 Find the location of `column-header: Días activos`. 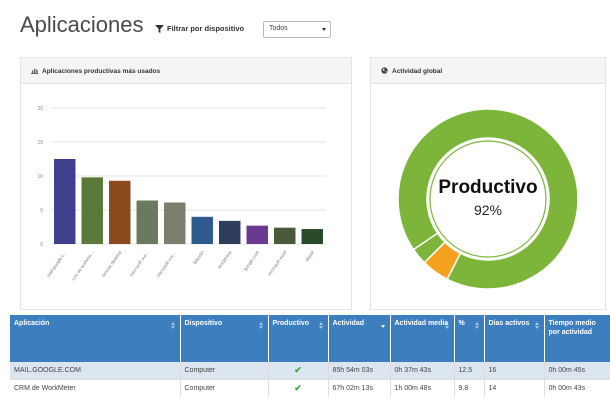

column-header: Días activos is located at coordinates (514, 338).